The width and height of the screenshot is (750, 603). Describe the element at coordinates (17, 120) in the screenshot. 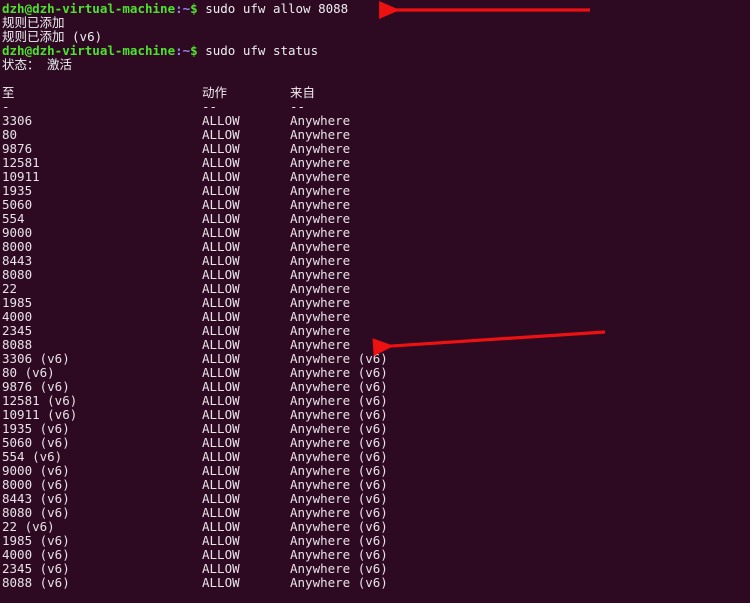

I see `rule-to-port: 3306` at that location.